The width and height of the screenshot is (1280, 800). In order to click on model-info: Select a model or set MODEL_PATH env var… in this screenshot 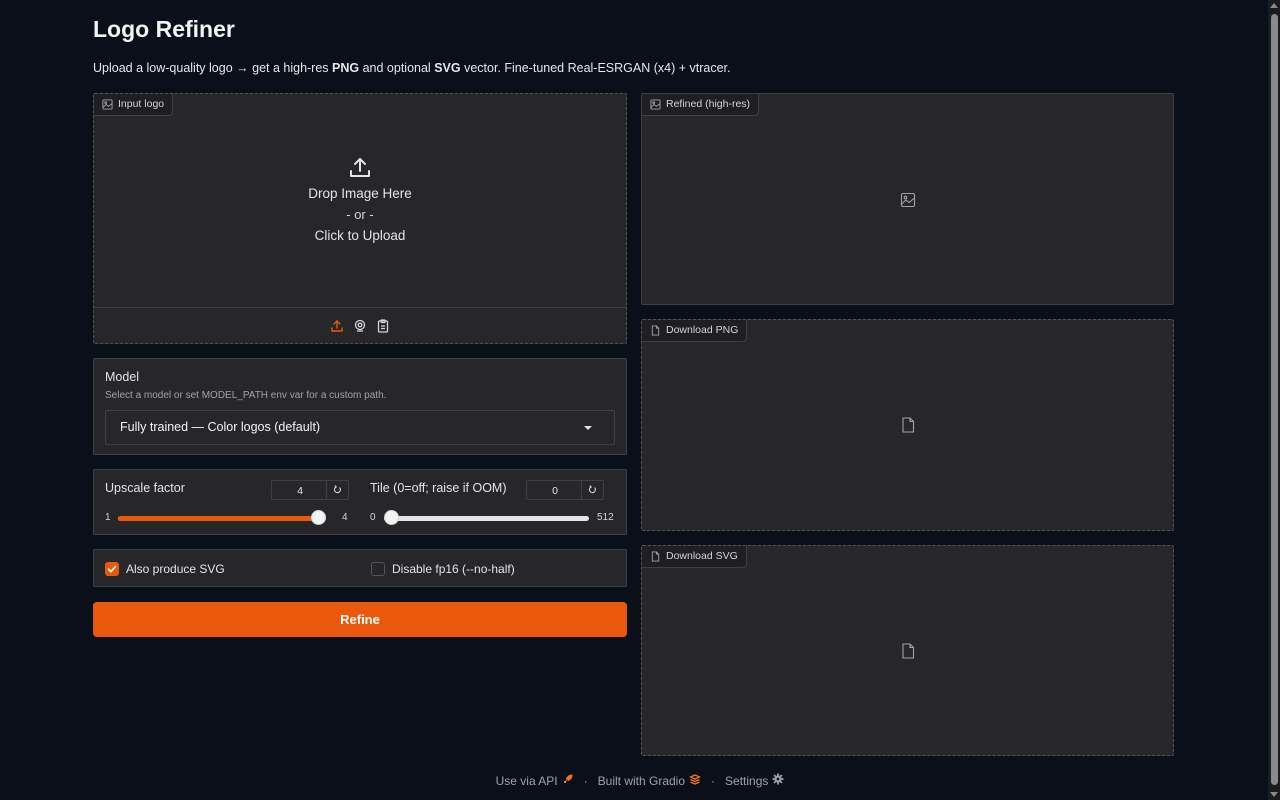, I will do `click(246, 395)`.